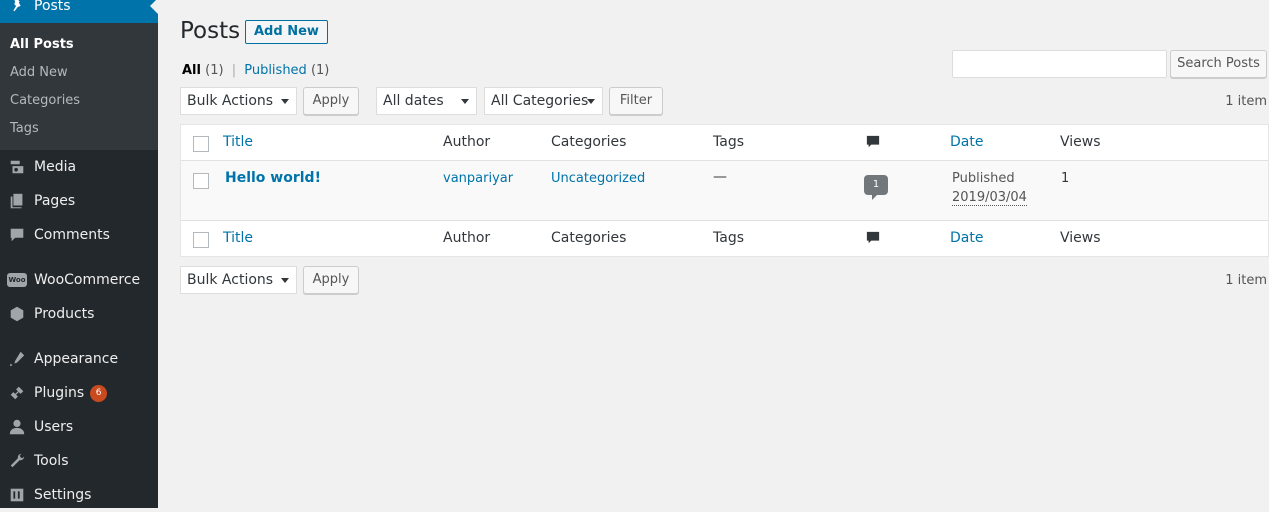 The width and height of the screenshot is (1269, 512). What do you see at coordinates (966, 142) in the screenshot?
I see `column-date-sort: Date` at bounding box center [966, 142].